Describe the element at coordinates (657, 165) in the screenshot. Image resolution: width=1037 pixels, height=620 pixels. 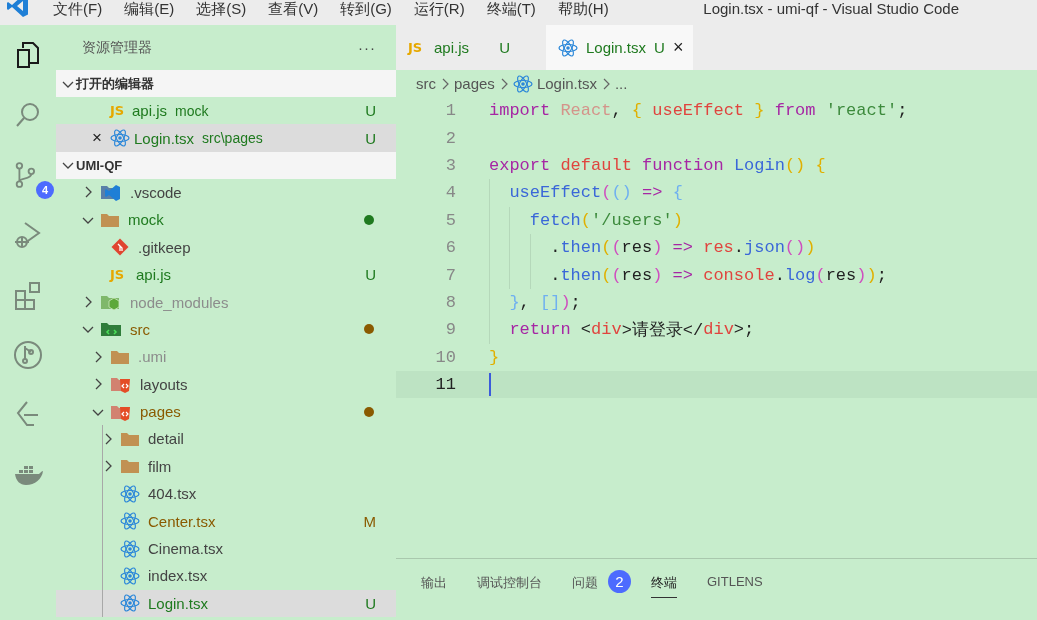
I see `code-line: export default function Login() {` at that location.